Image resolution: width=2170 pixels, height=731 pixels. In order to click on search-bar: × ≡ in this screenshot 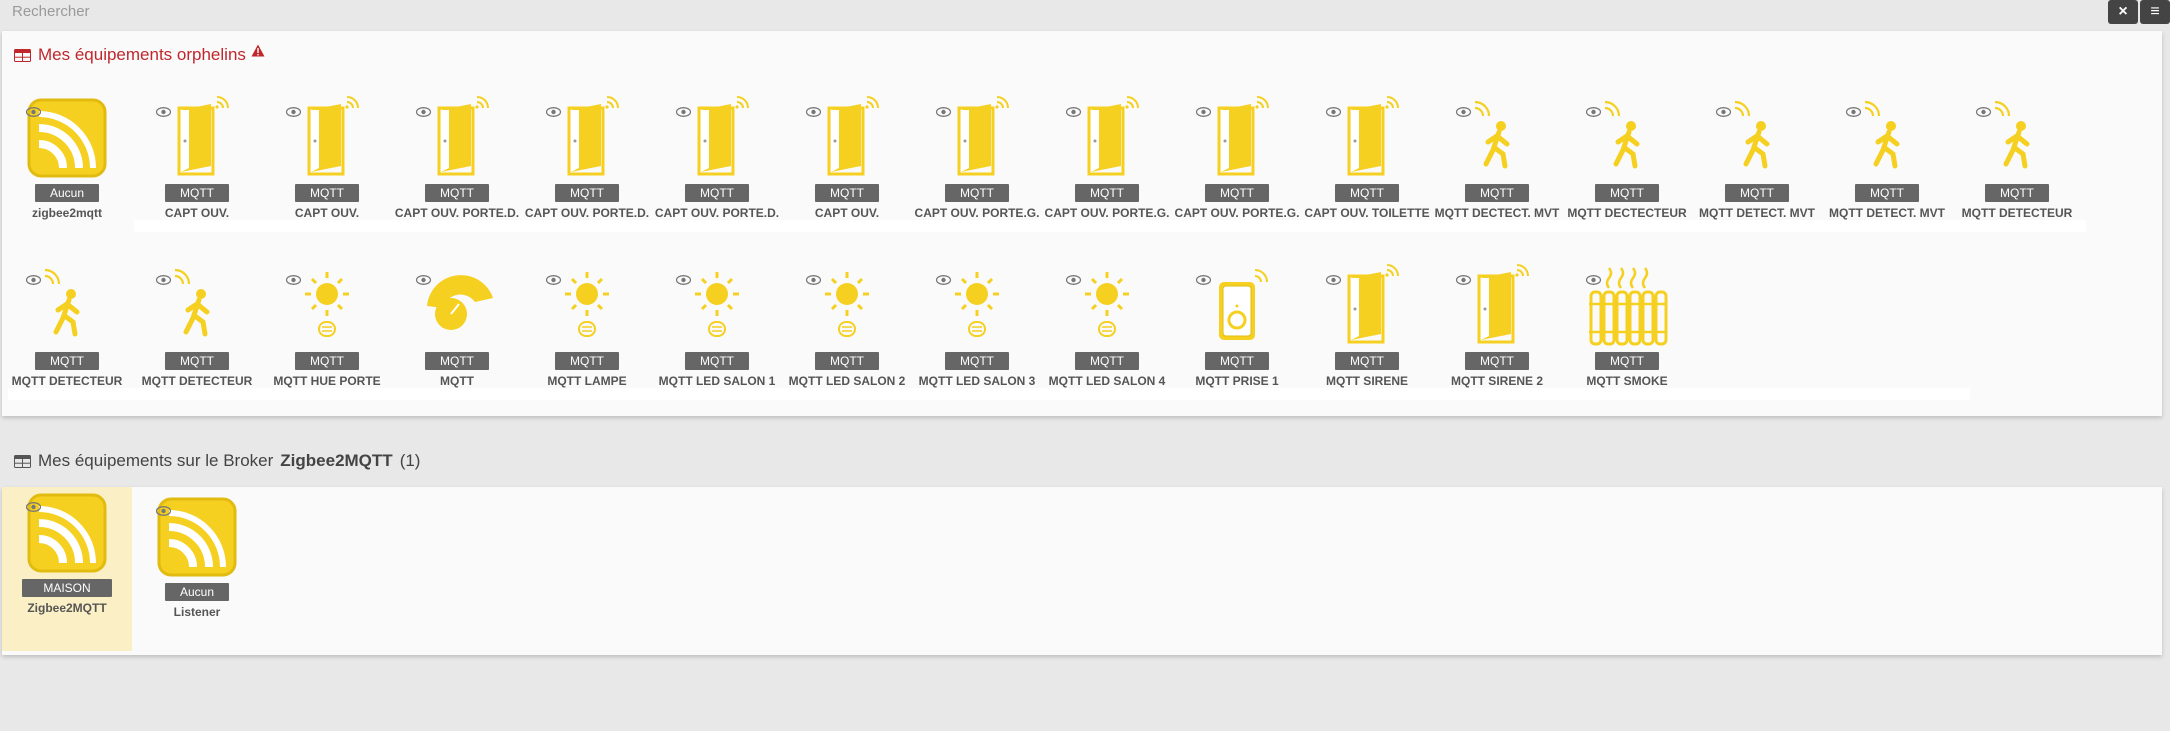, I will do `click(1085, 12)`.